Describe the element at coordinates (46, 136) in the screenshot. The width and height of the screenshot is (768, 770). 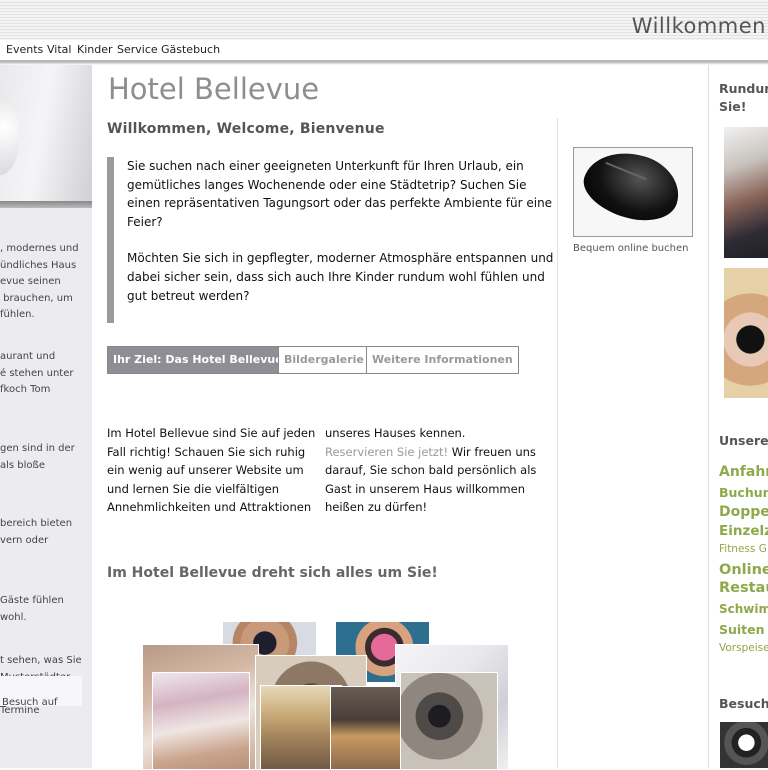
I see `left-photo` at that location.